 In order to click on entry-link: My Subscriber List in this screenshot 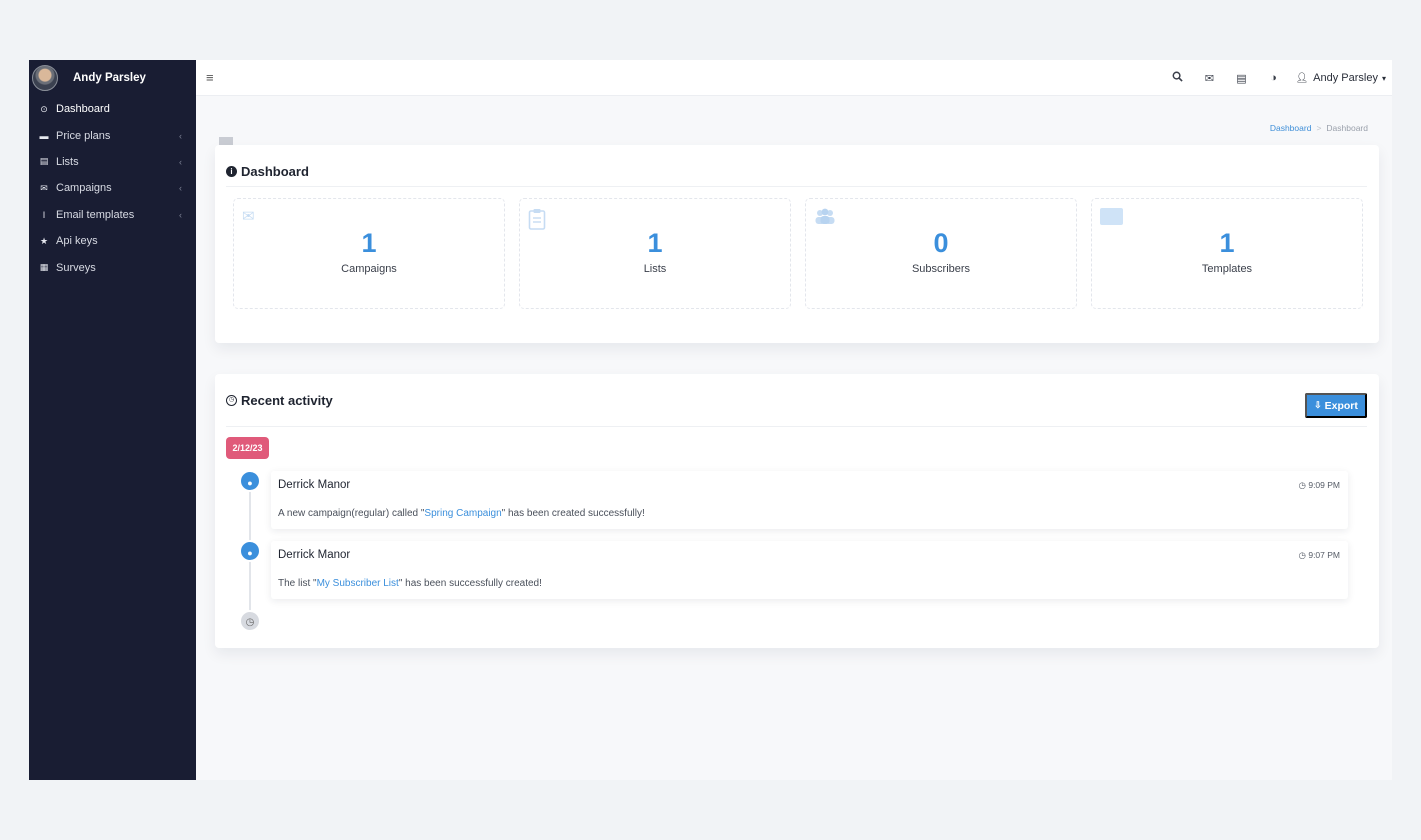, I will do `click(358, 583)`.